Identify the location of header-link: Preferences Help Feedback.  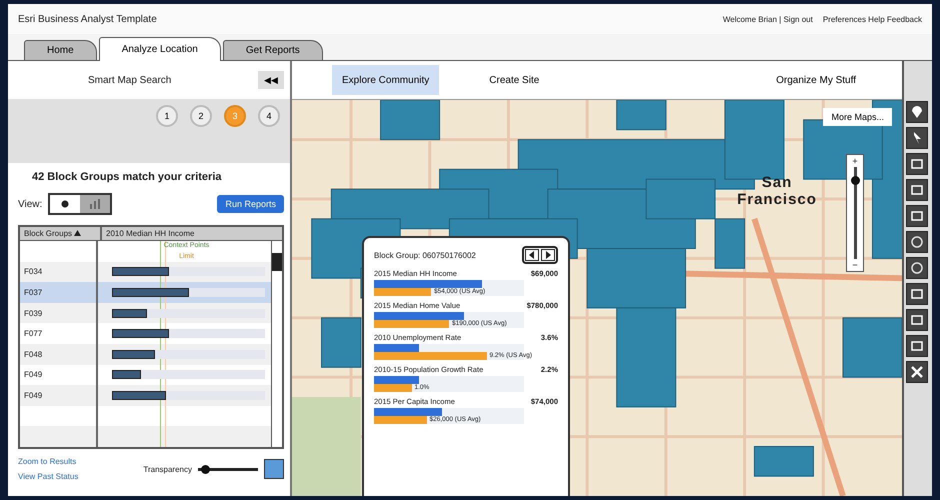
(872, 19).